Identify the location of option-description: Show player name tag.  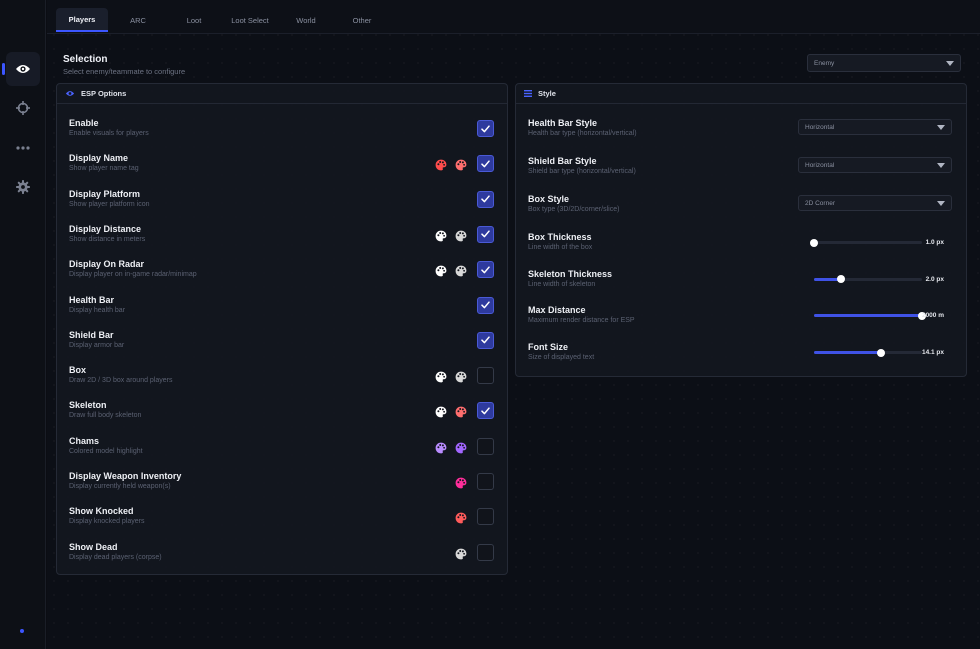
(104, 169).